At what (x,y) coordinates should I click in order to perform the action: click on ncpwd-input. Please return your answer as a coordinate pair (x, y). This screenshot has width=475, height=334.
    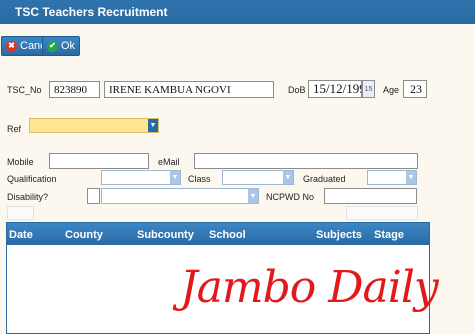
    Looking at the image, I should click on (370, 196).